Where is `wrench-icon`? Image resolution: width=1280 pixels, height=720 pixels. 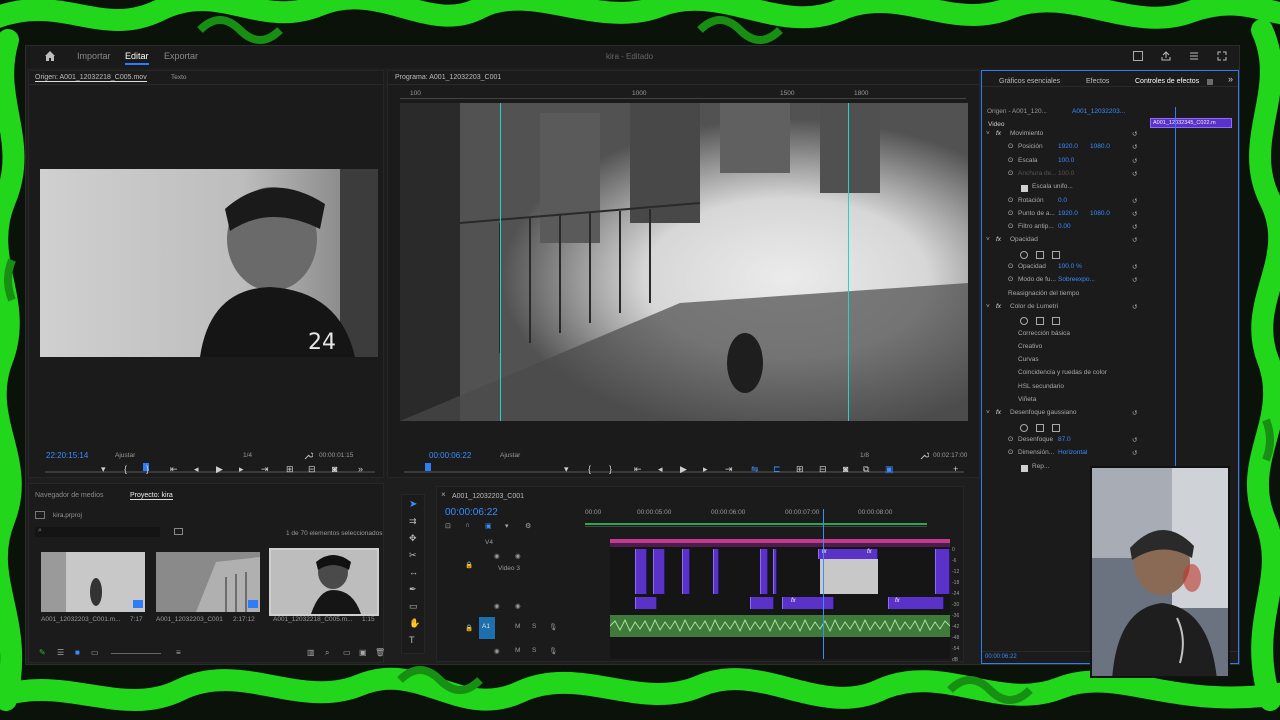 wrench-icon is located at coordinates (309, 455).